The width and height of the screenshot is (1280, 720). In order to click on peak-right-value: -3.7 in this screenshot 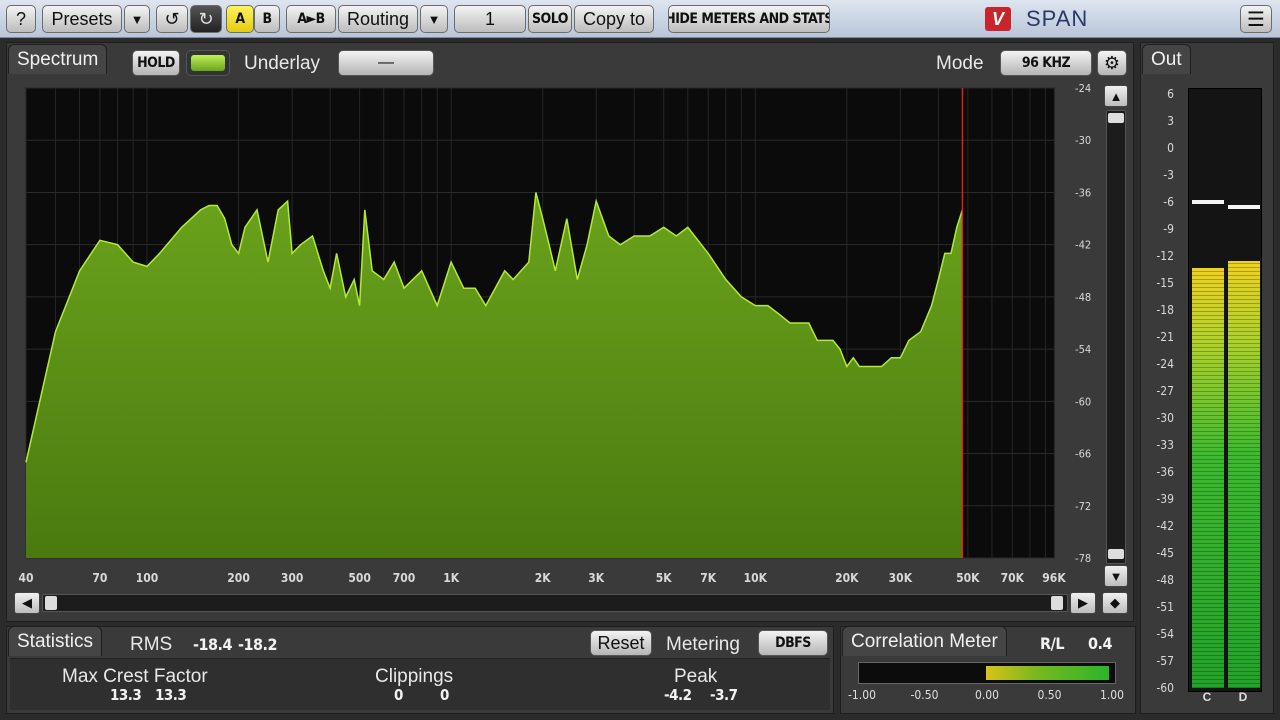, I will do `click(724, 695)`.